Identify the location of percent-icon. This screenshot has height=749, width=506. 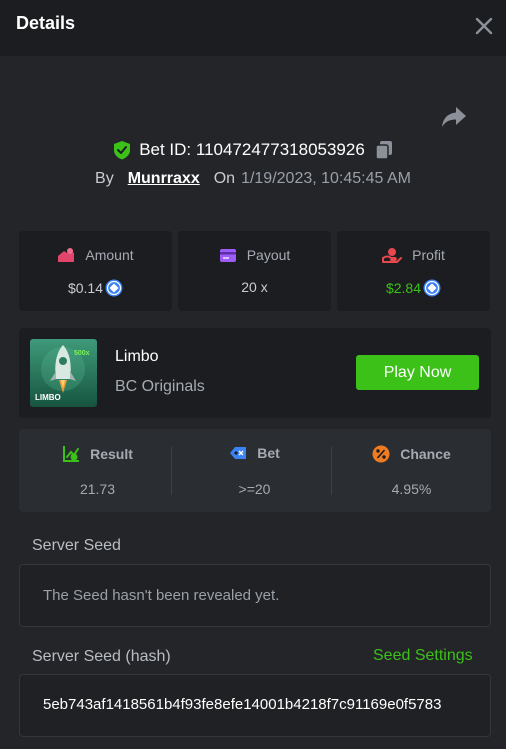
(381, 454).